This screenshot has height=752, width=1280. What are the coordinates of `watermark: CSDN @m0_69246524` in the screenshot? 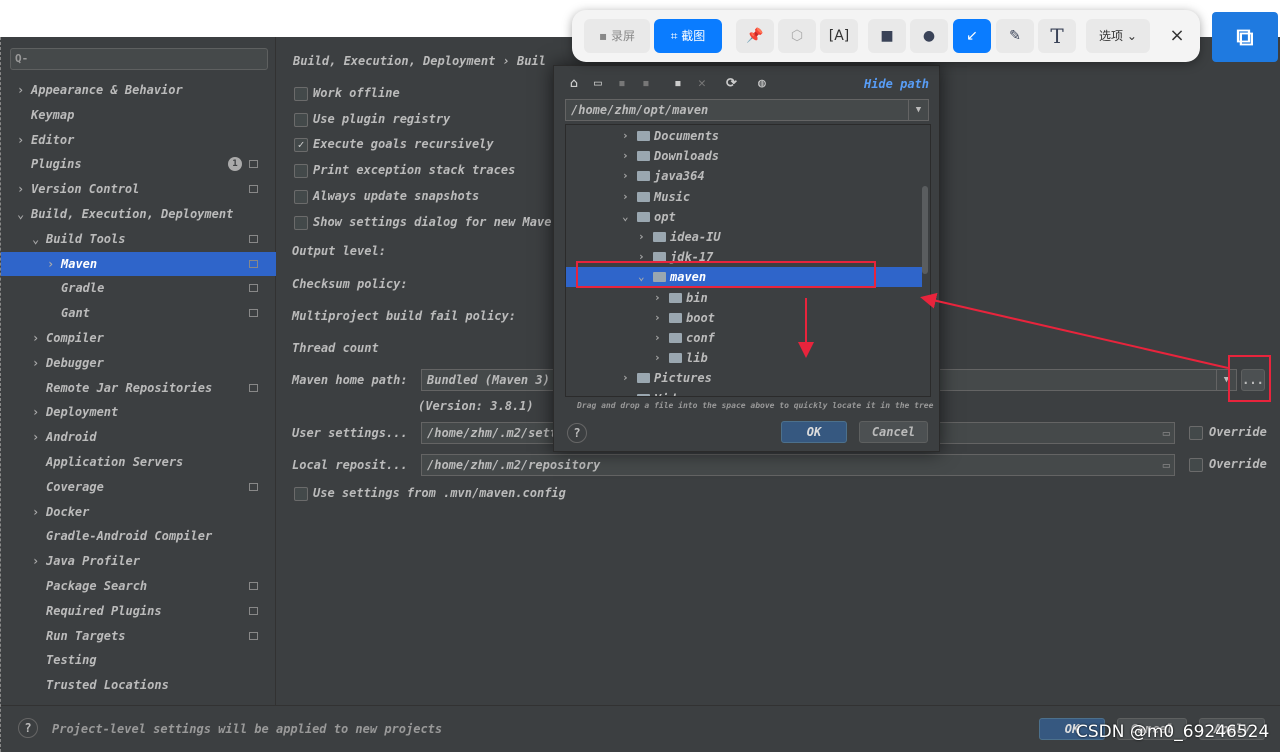 It's located at (1173, 732).